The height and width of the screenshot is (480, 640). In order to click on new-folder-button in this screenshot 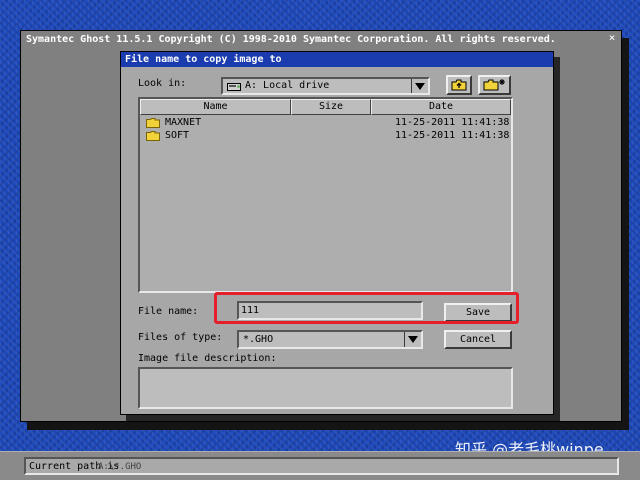, I will do `click(494, 85)`.